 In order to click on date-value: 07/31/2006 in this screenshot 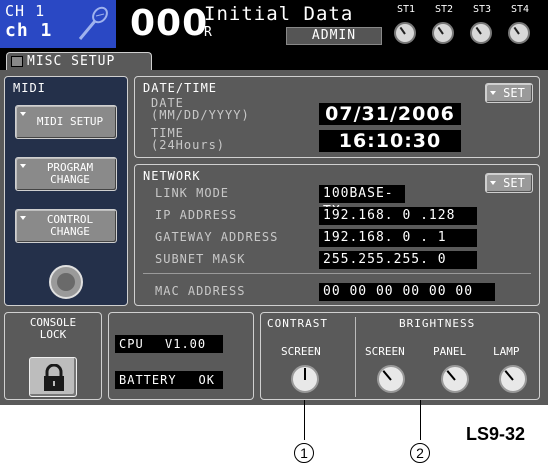, I will do `click(390, 114)`.